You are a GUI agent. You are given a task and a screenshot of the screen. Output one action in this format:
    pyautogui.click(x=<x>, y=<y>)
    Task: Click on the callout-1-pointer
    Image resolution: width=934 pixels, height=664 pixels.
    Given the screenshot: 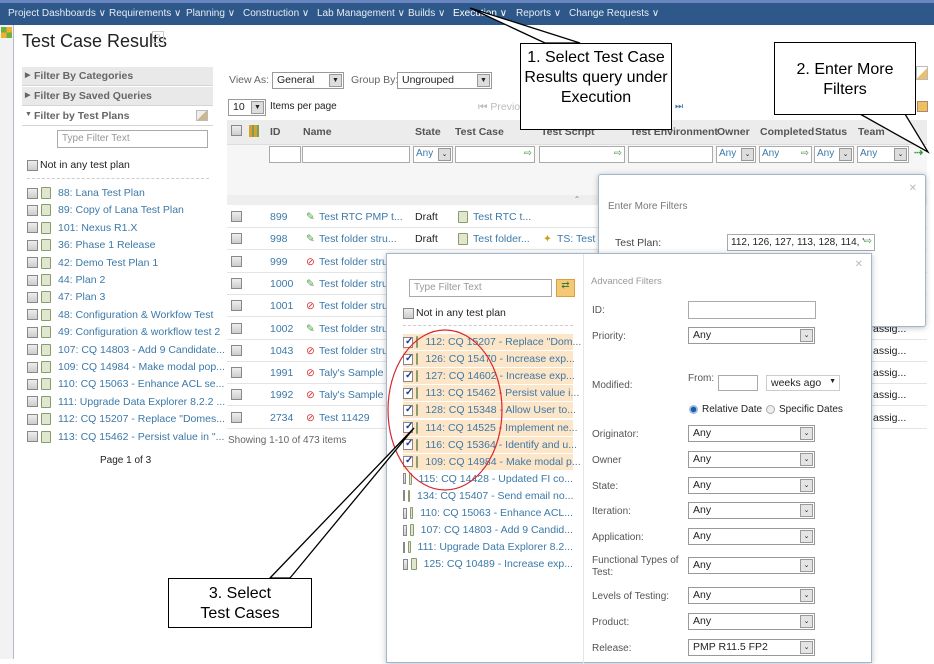 What is the action you would take?
    pyautogui.click(x=525, y=25)
    